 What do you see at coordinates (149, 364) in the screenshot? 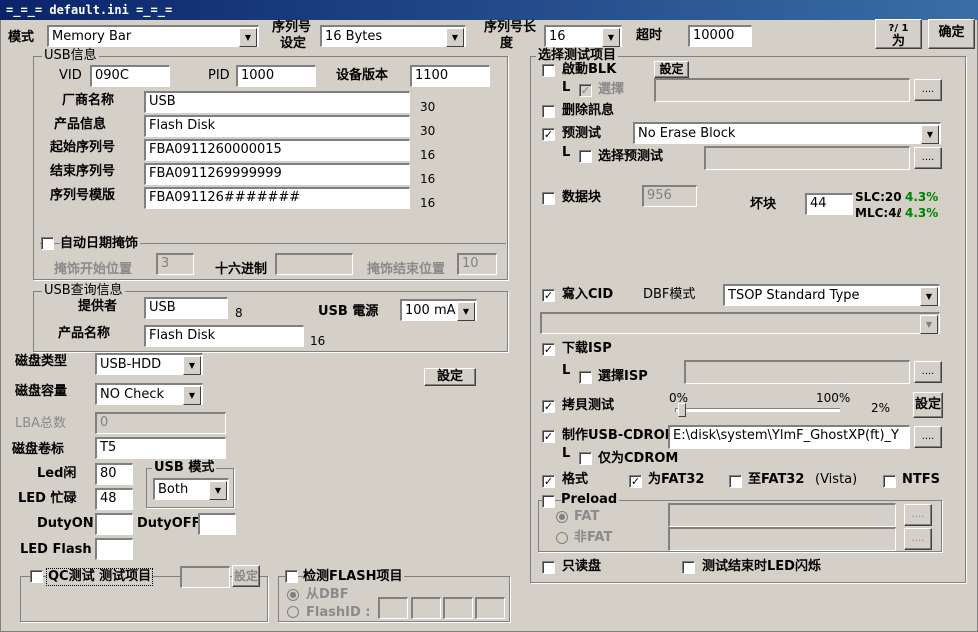
I see `disk-type-select: USB-HDD ▼` at bounding box center [149, 364].